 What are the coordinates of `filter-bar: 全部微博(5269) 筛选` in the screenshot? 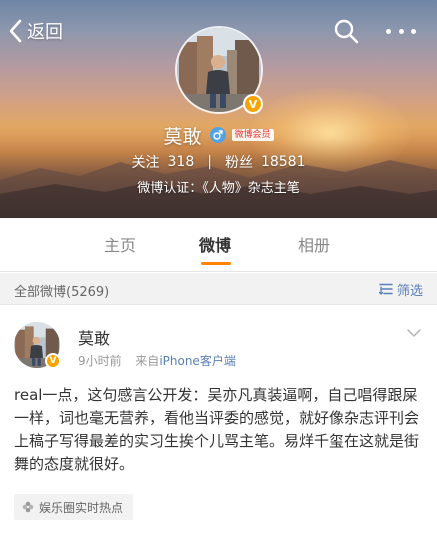 It's located at (218, 289).